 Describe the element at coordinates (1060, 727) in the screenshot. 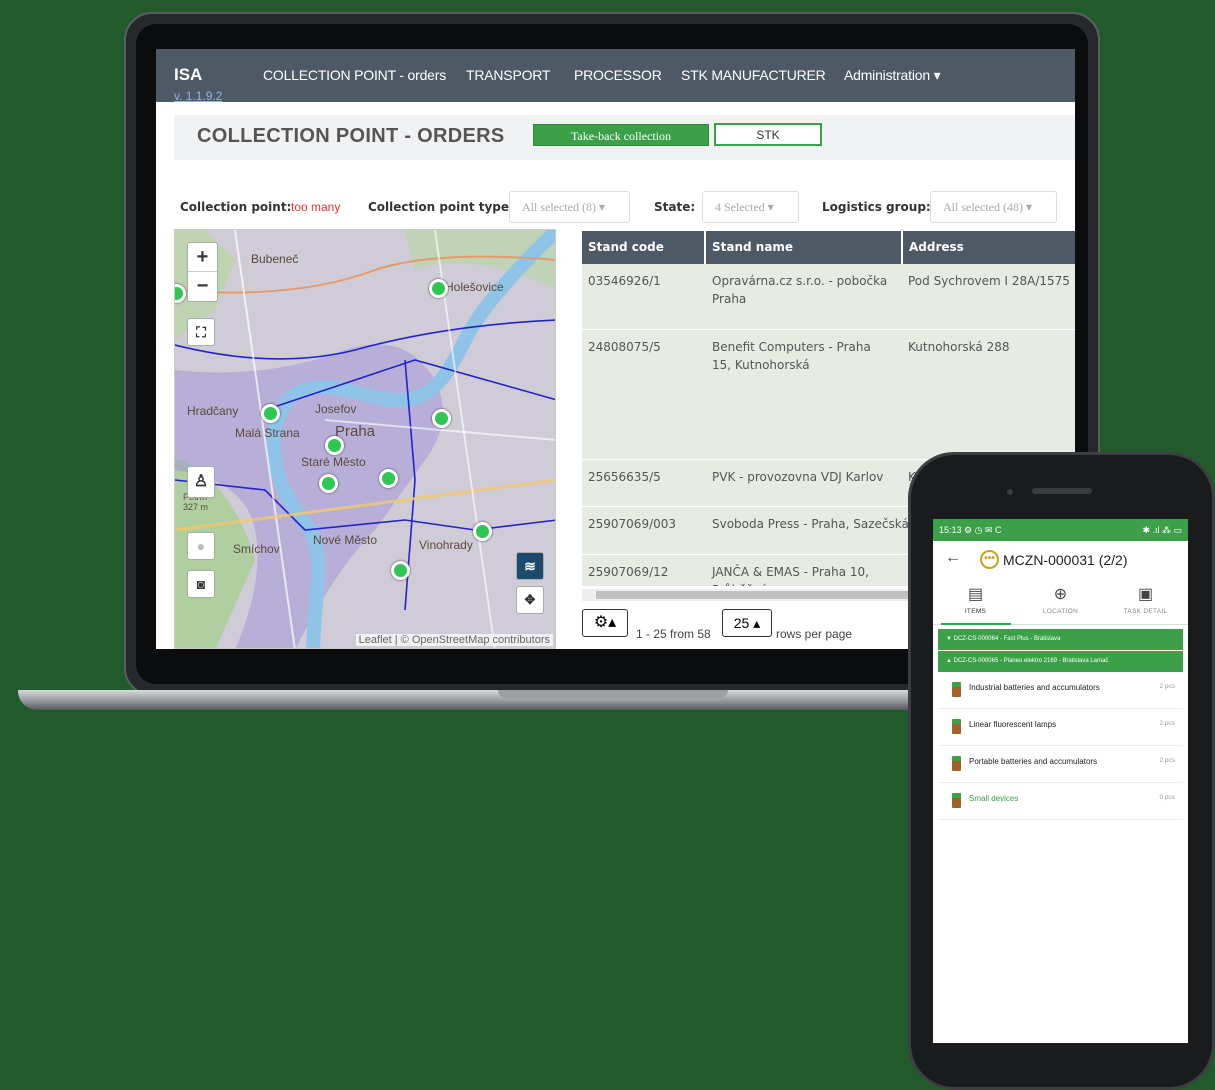

I see `list-item: Linear fluorescent lamps 2 pcs` at that location.